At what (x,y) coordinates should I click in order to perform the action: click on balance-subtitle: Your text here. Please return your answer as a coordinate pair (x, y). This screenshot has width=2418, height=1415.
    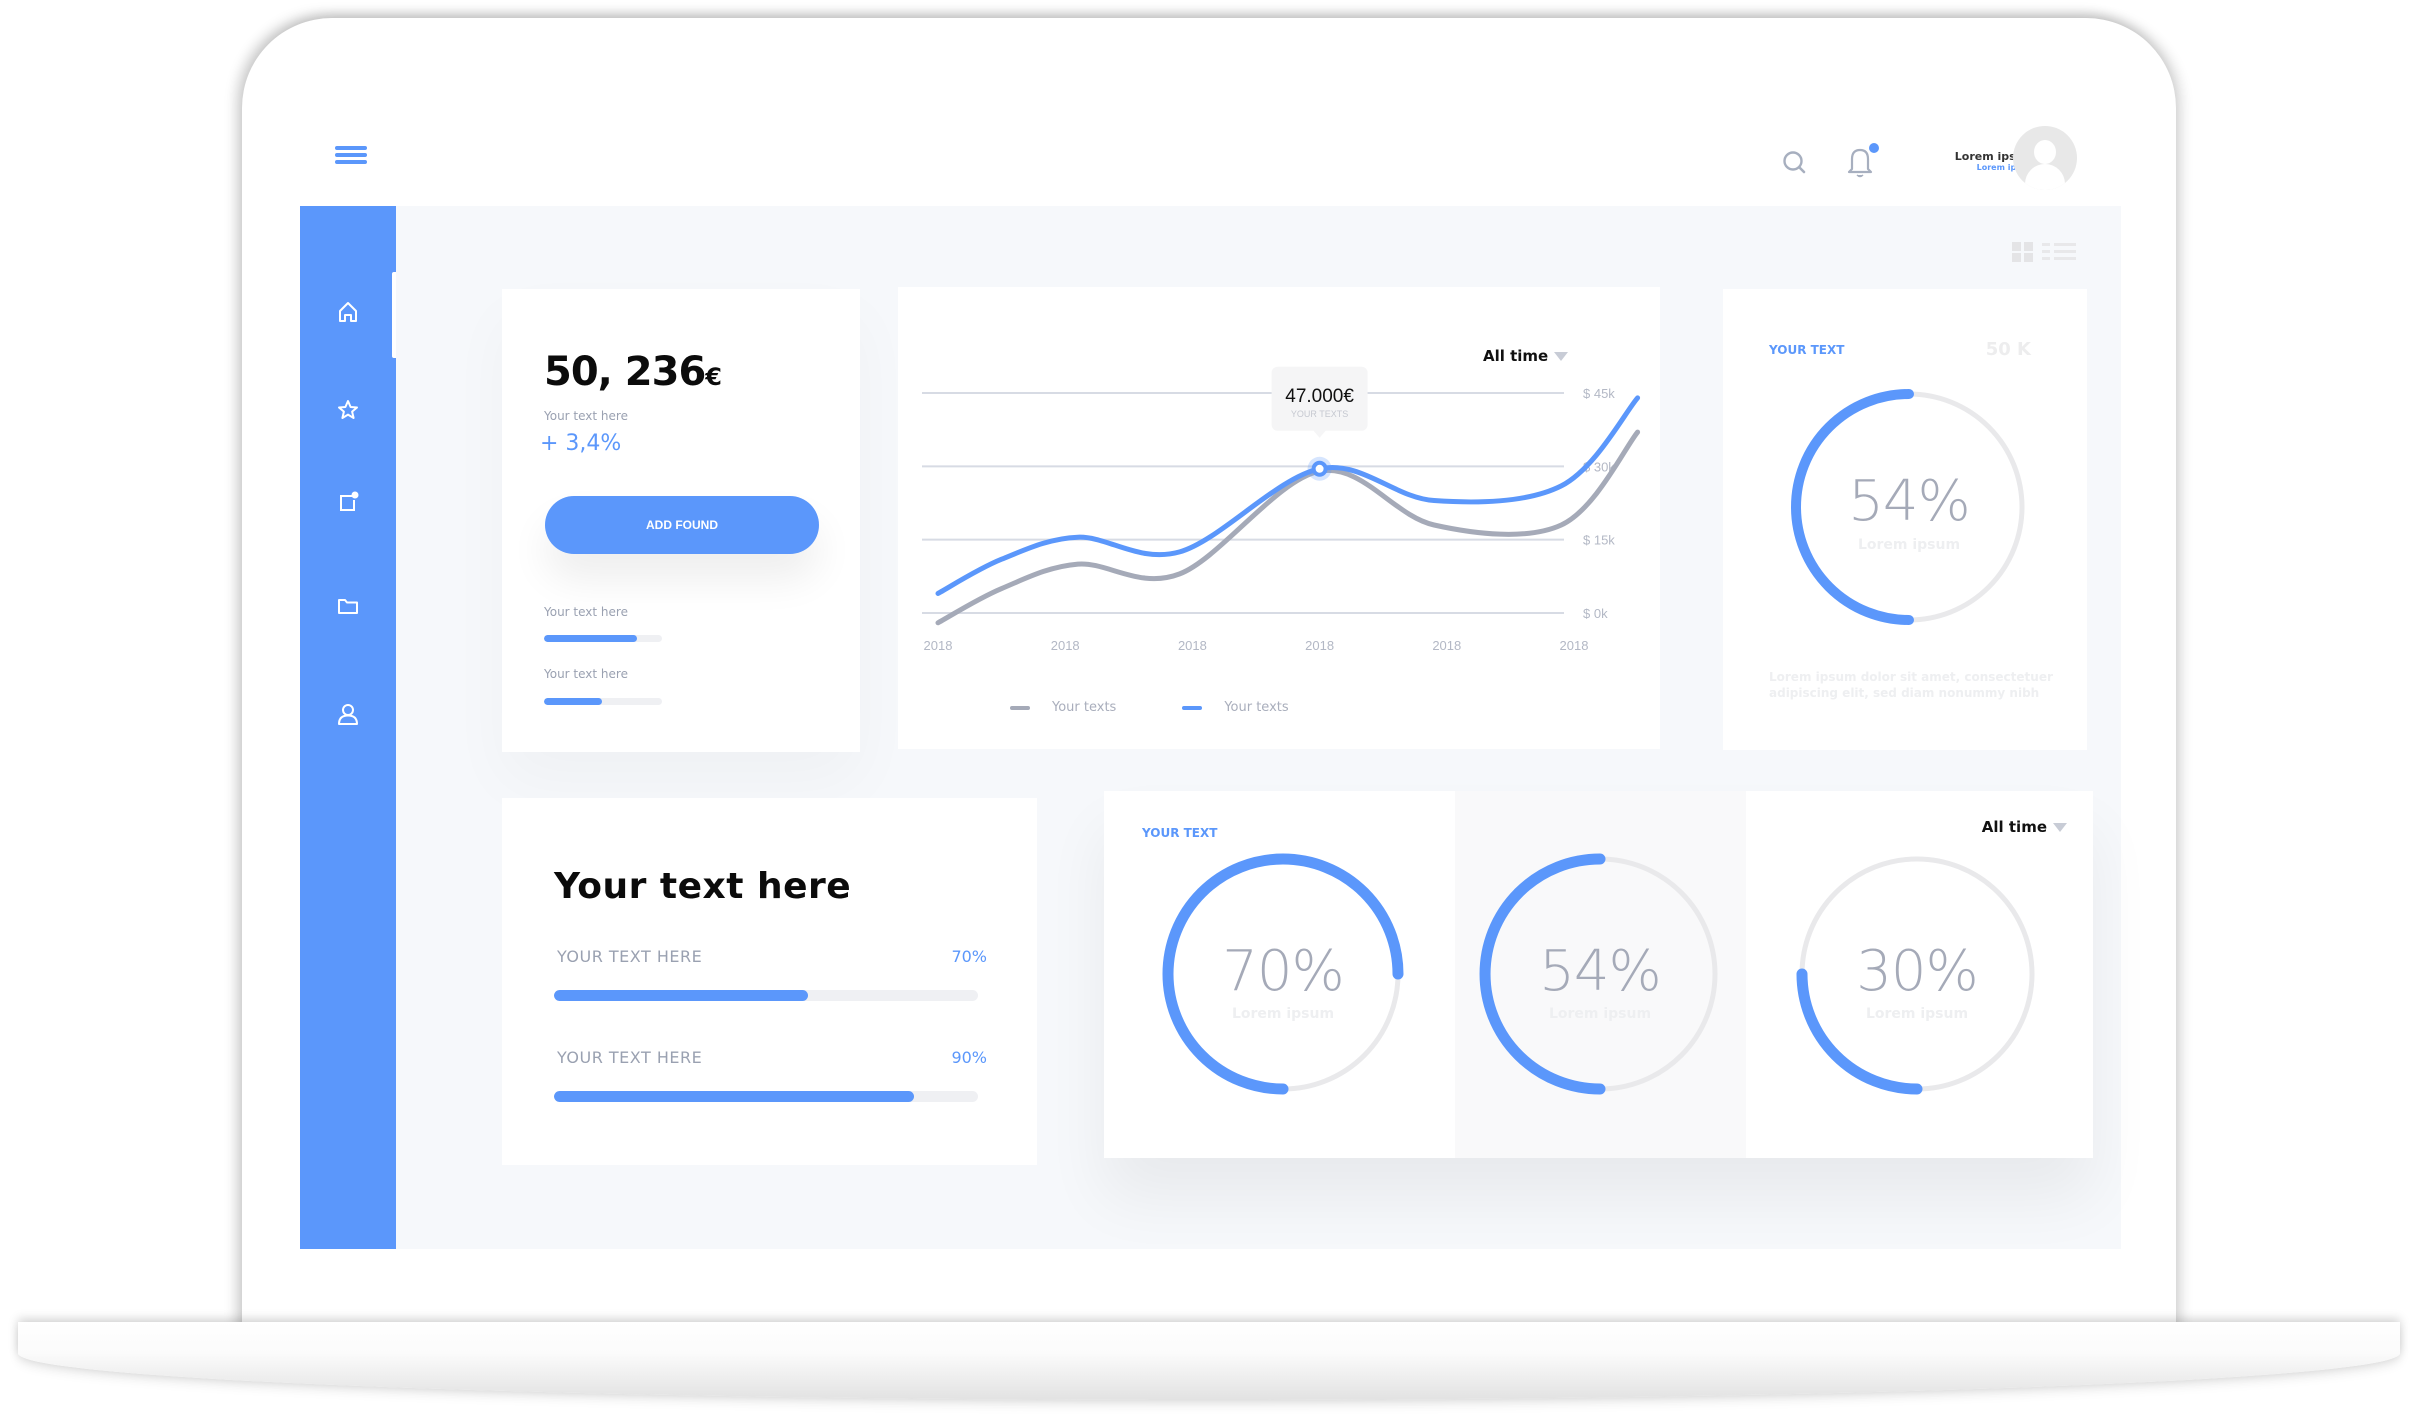
    Looking at the image, I should click on (586, 416).